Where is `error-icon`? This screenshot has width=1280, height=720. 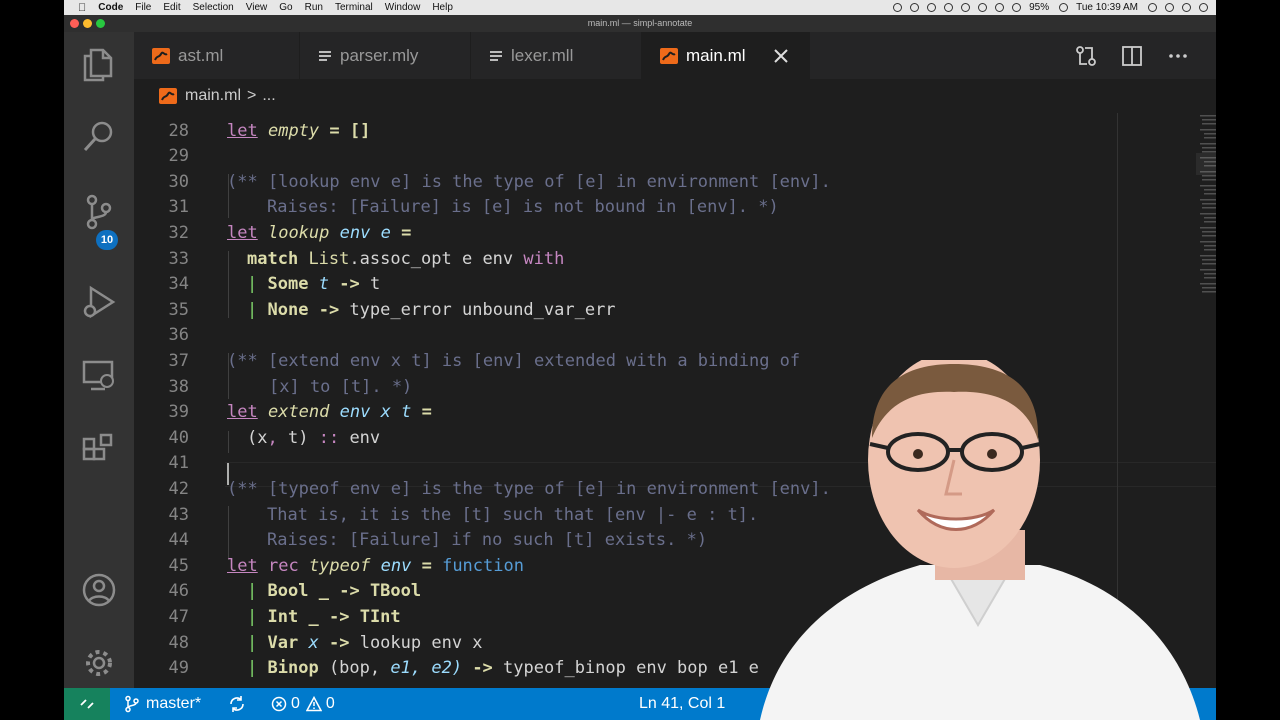
error-icon is located at coordinates (279, 704).